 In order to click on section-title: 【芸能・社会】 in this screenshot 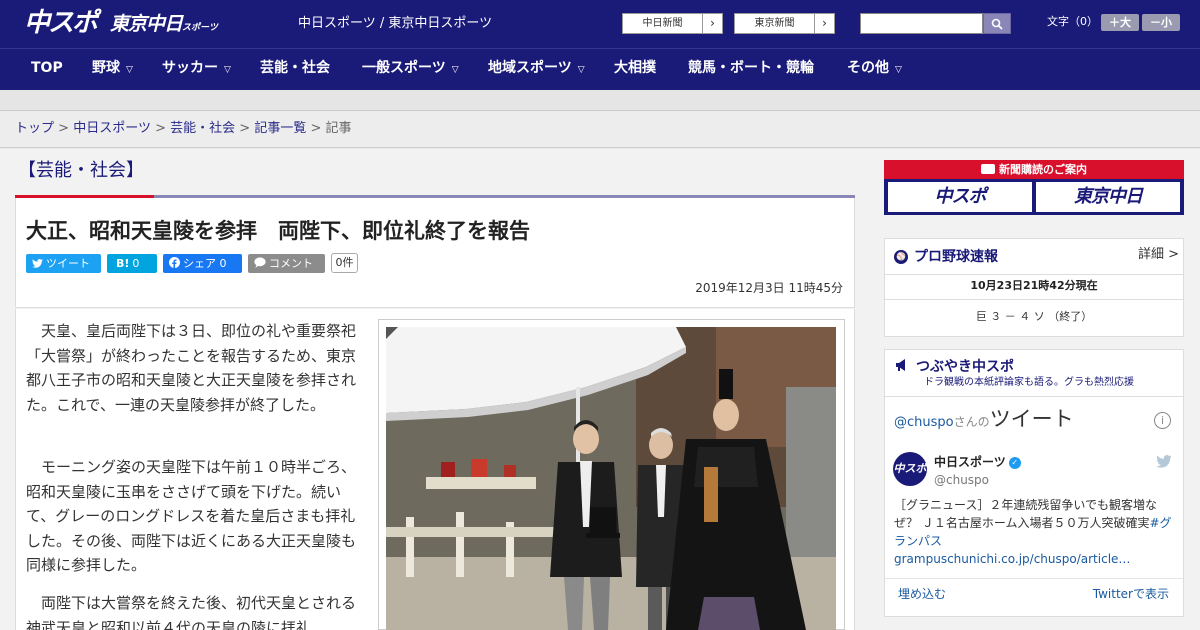, I will do `click(81, 170)`.